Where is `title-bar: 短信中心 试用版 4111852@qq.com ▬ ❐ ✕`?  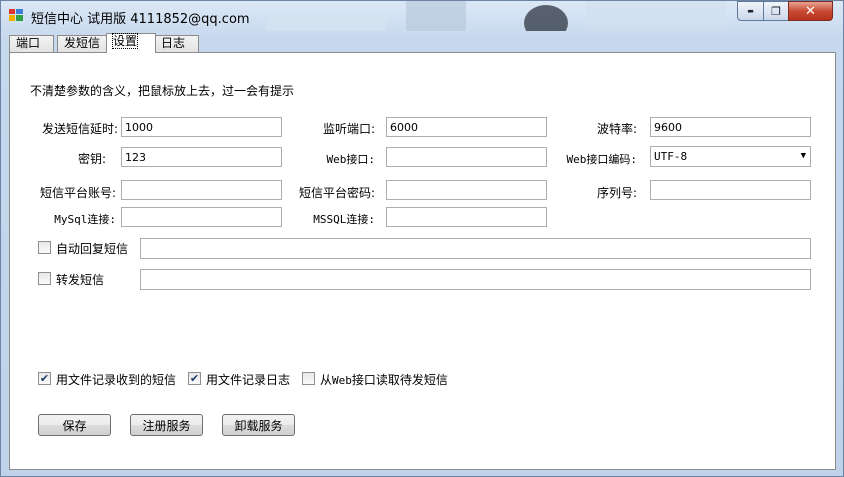 title-bar: 短信中心 试用版 4111852@qq.com ▬ ❐ ✕ is located at coordinates (422, 16).